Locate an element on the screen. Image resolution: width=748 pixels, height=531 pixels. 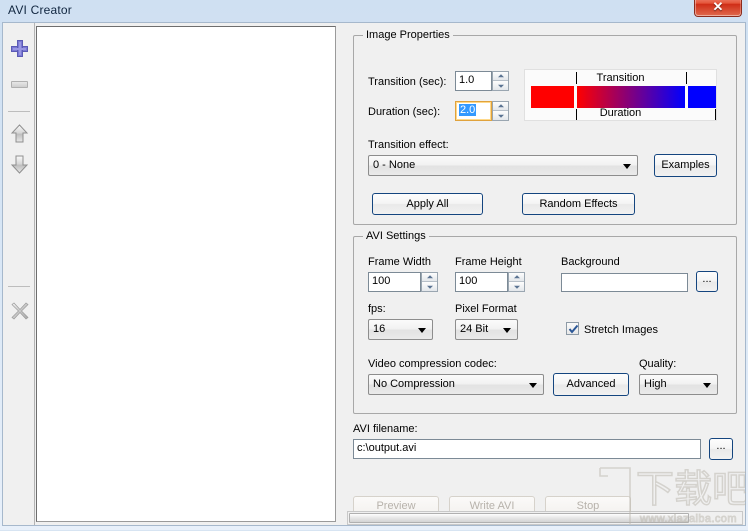
check-icon is located at coordinates (573, 329).